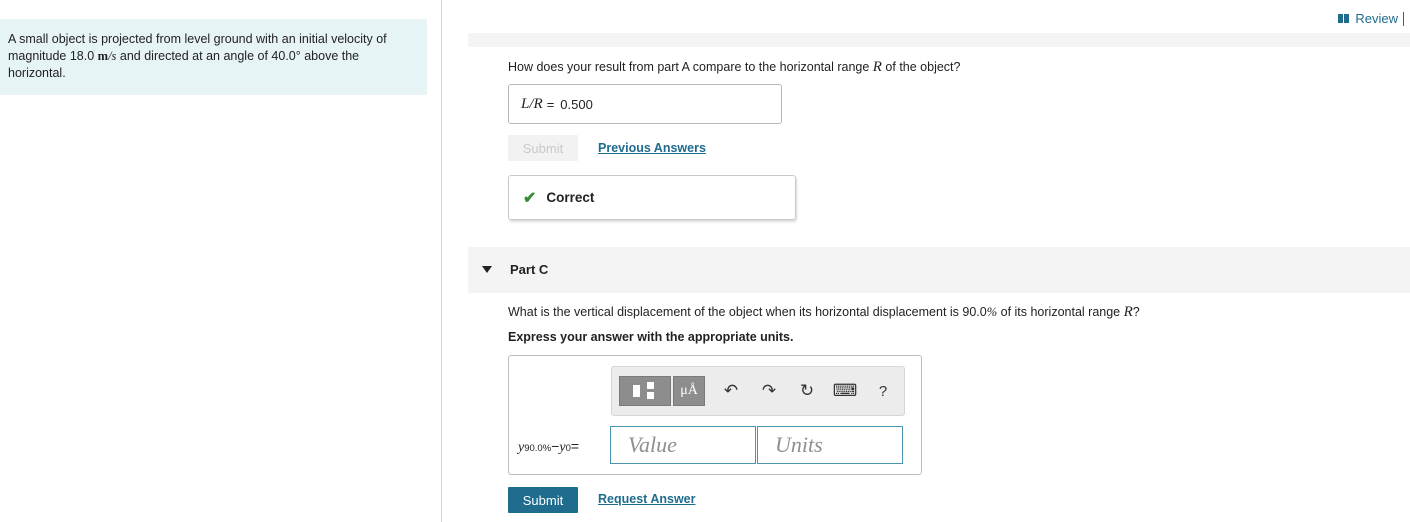  What do you see at coordinates (845, 391) in the screenshot?
I see `keyboard-icon: ⌨` at bounding box center [845, 391].